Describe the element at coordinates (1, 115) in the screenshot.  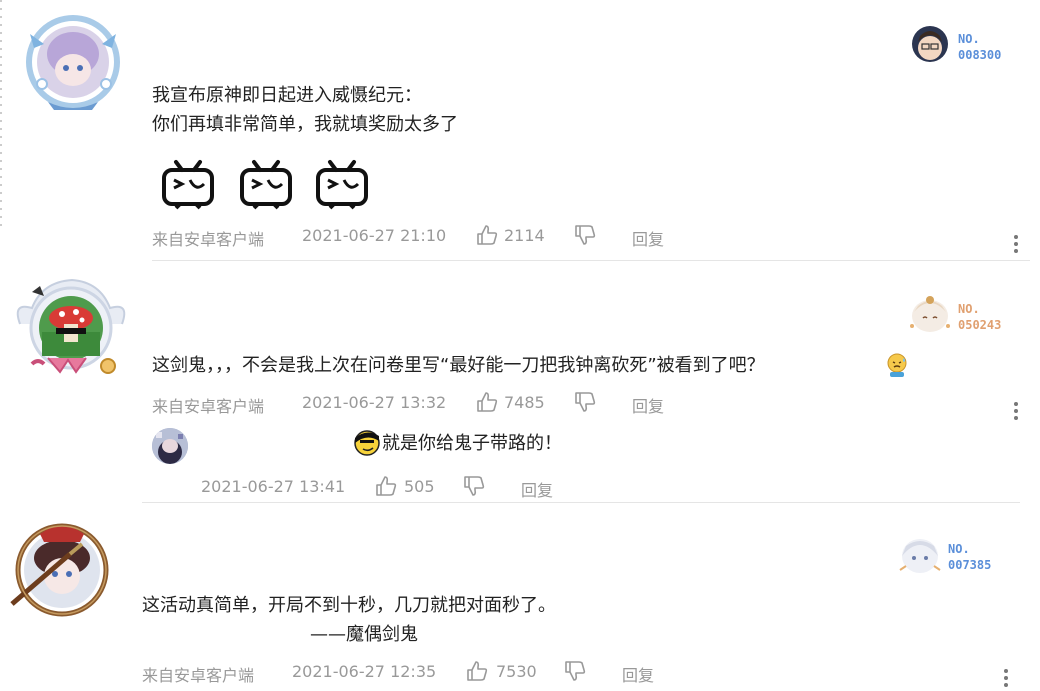
I see `page-edge-marker` at that location.